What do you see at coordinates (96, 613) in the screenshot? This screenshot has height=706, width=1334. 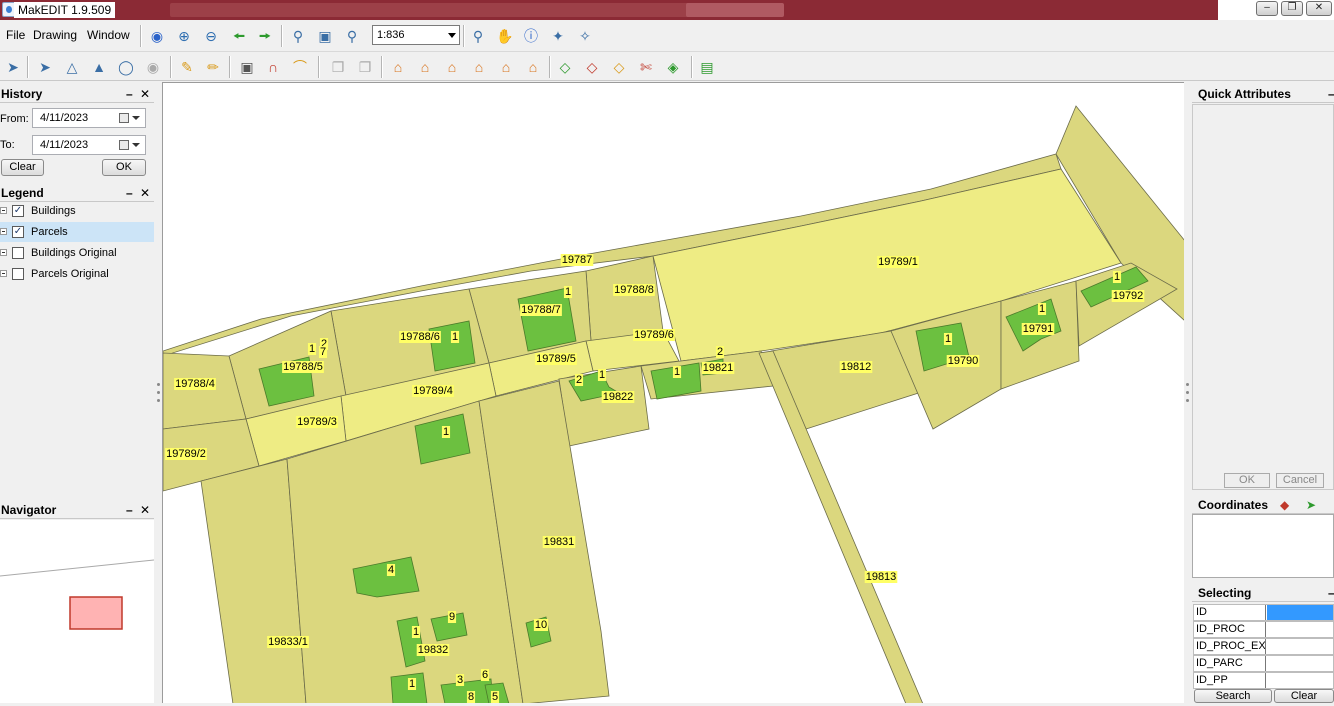 I see `navigator-viewport-box` at bounding box center [96, 613].